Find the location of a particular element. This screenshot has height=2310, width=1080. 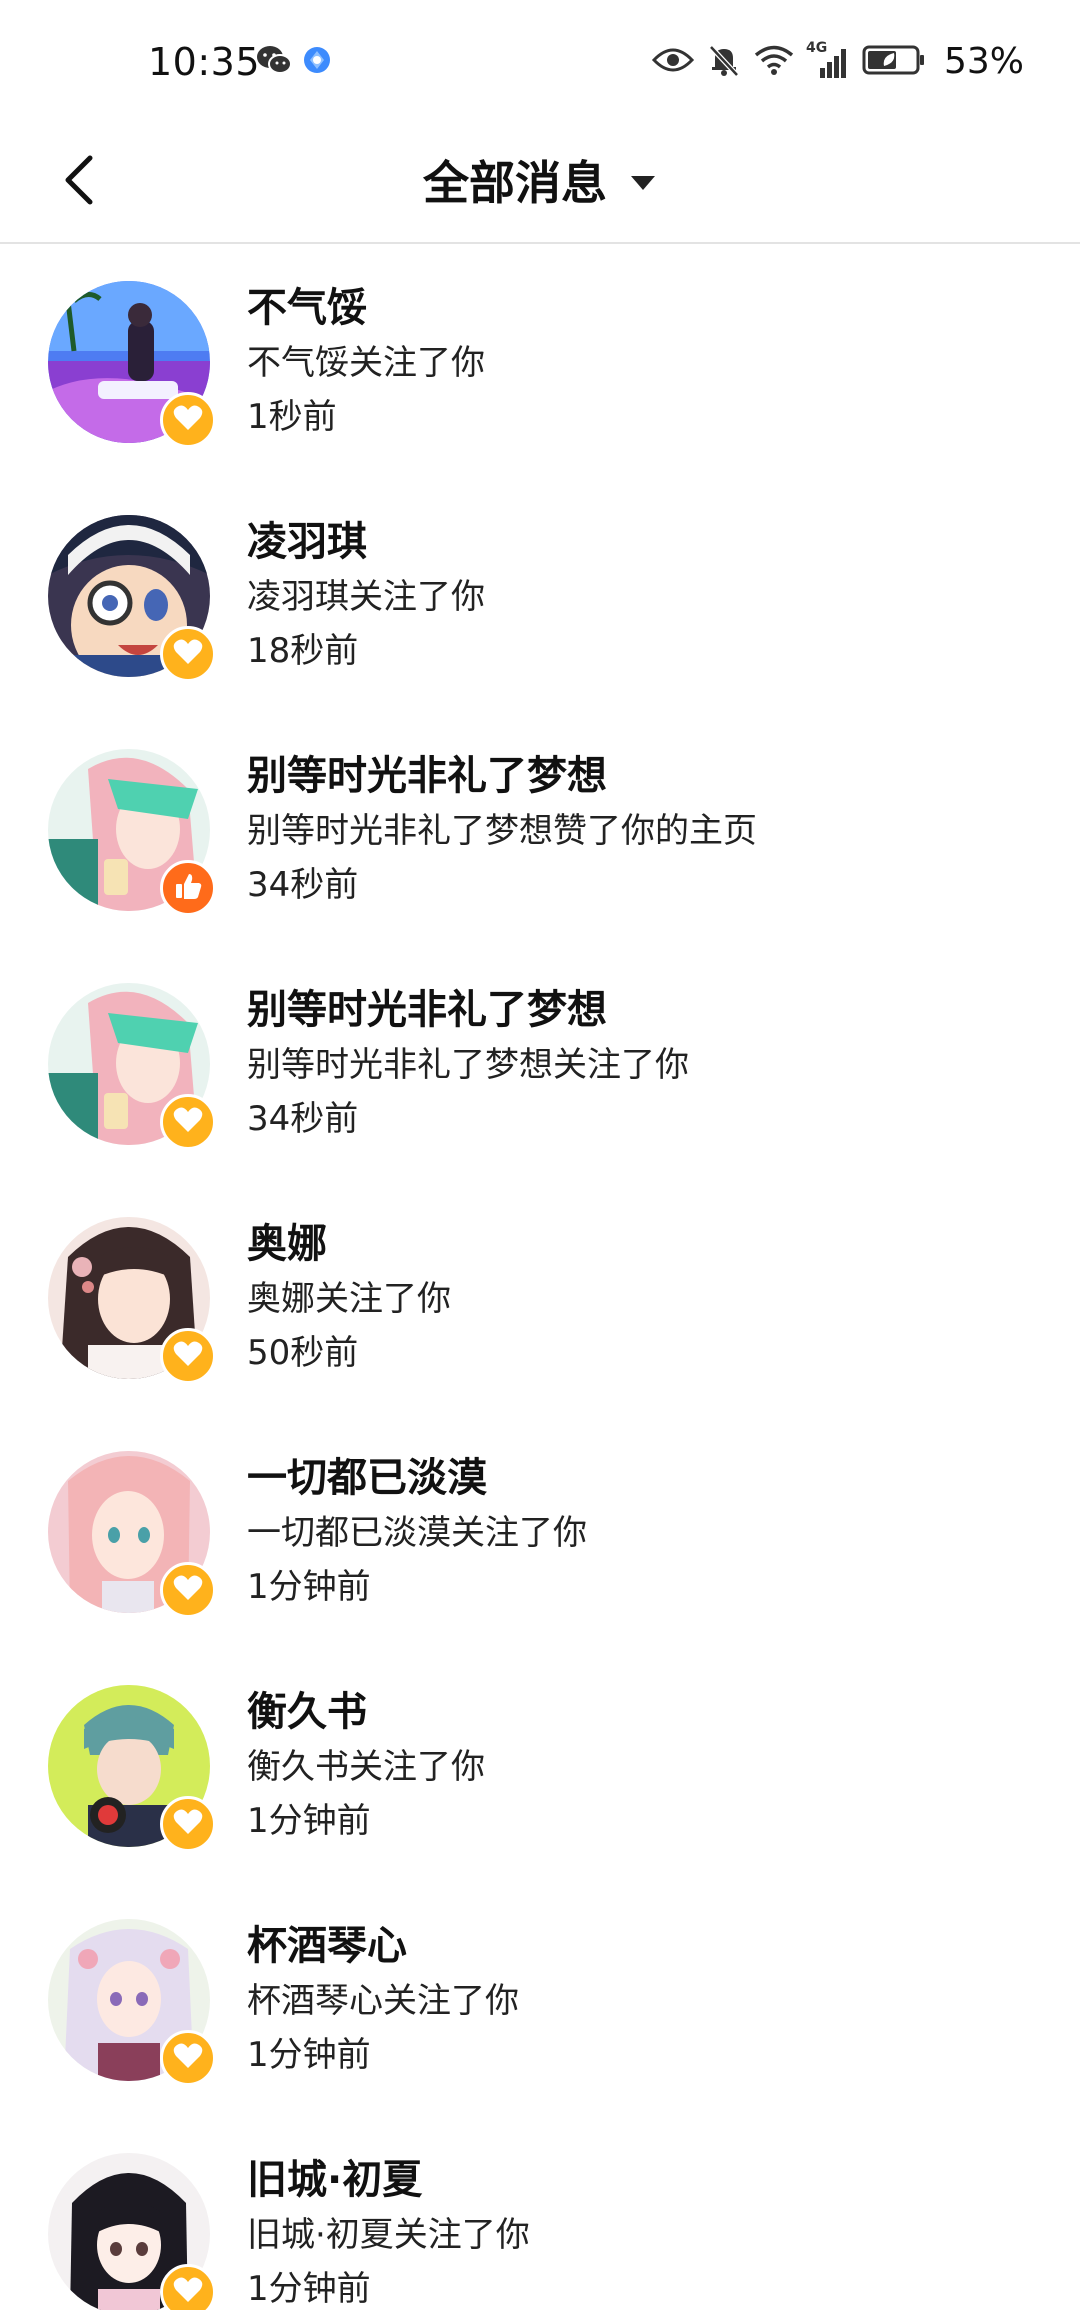

message-item: 杯酒琴心 杯酒琴心关注了你 1分钟前 is located at coordinates (540, 1999).